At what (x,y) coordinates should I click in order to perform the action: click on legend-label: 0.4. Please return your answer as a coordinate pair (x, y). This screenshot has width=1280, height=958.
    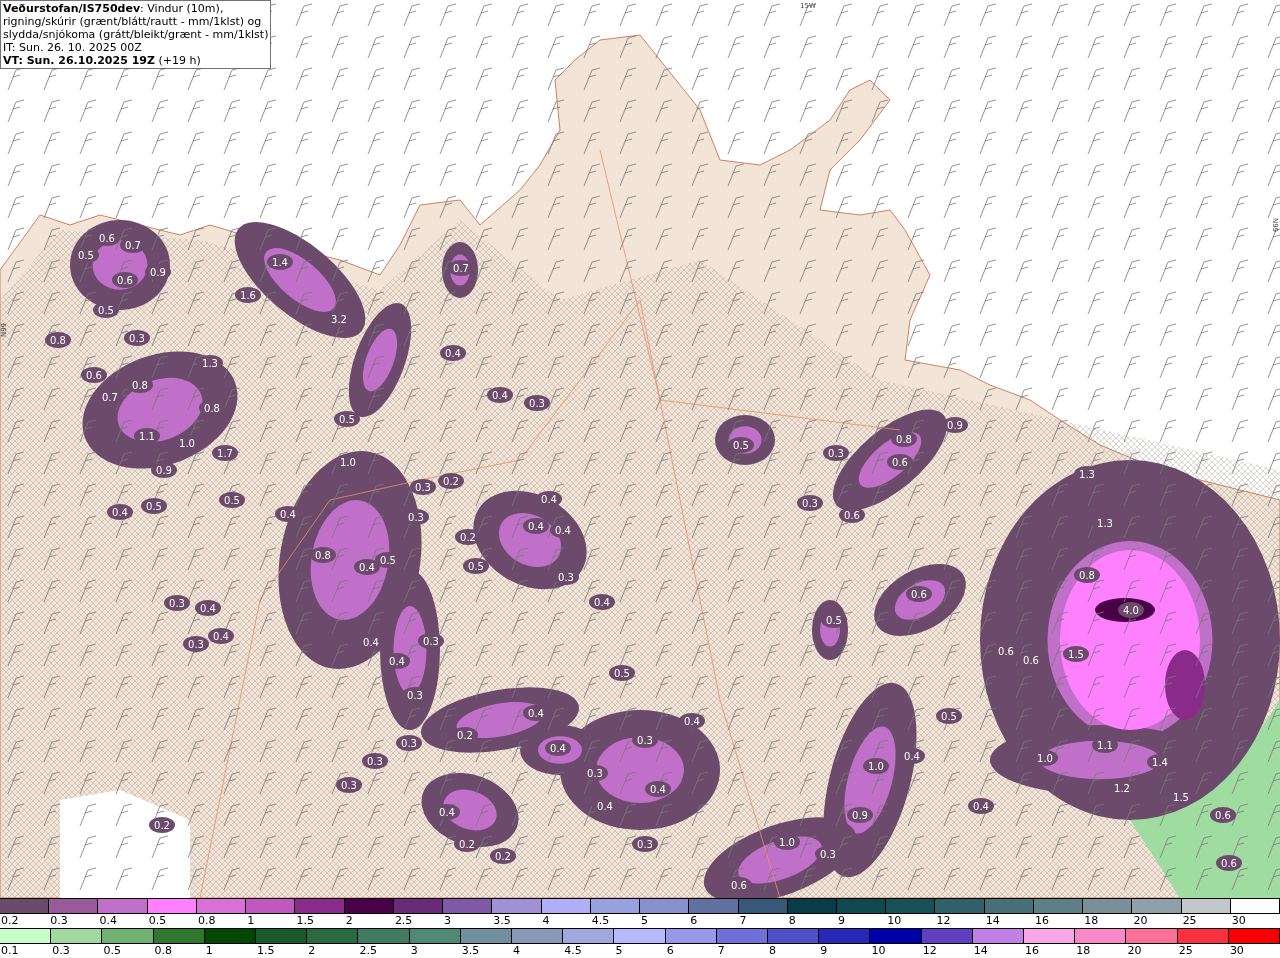
    Looking at the image, I should click on (107, 921).